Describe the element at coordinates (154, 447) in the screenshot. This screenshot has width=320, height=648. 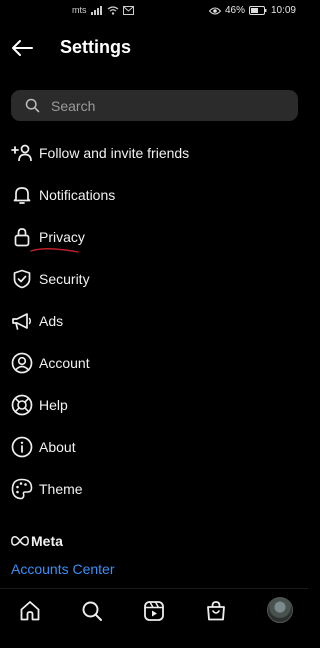
I see `menu-item-about: About` at that location.